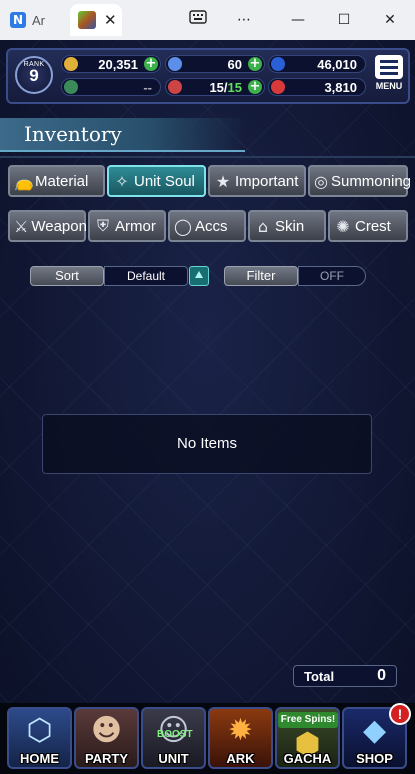 Image resolution: width=415 pixels, height=774 pixels. What do you see at coordinates (24, 181) in the screenshot?
I see `bag-icon: 👝` at bounding box center [24, 181].